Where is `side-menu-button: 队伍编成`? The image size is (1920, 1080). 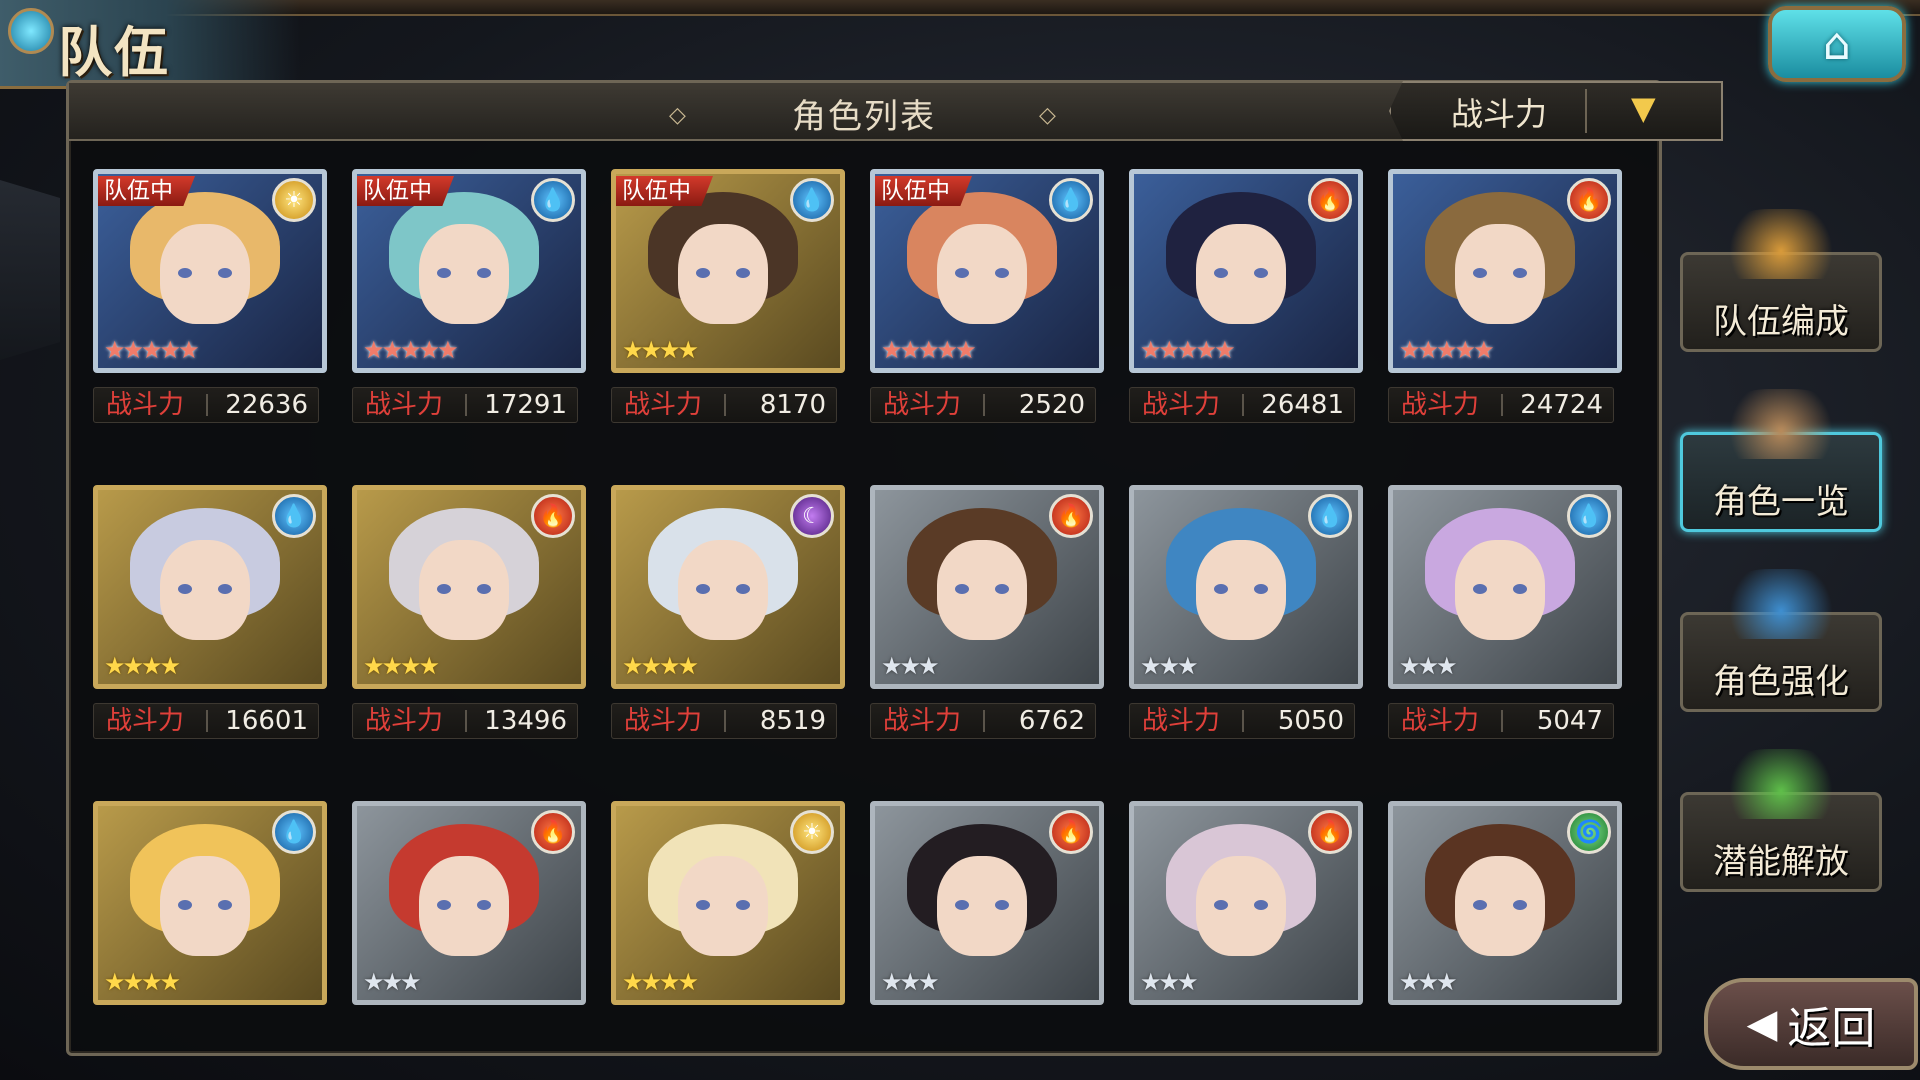 side-menu-button: 队伍编成 is located at coordinates (1781, 280).